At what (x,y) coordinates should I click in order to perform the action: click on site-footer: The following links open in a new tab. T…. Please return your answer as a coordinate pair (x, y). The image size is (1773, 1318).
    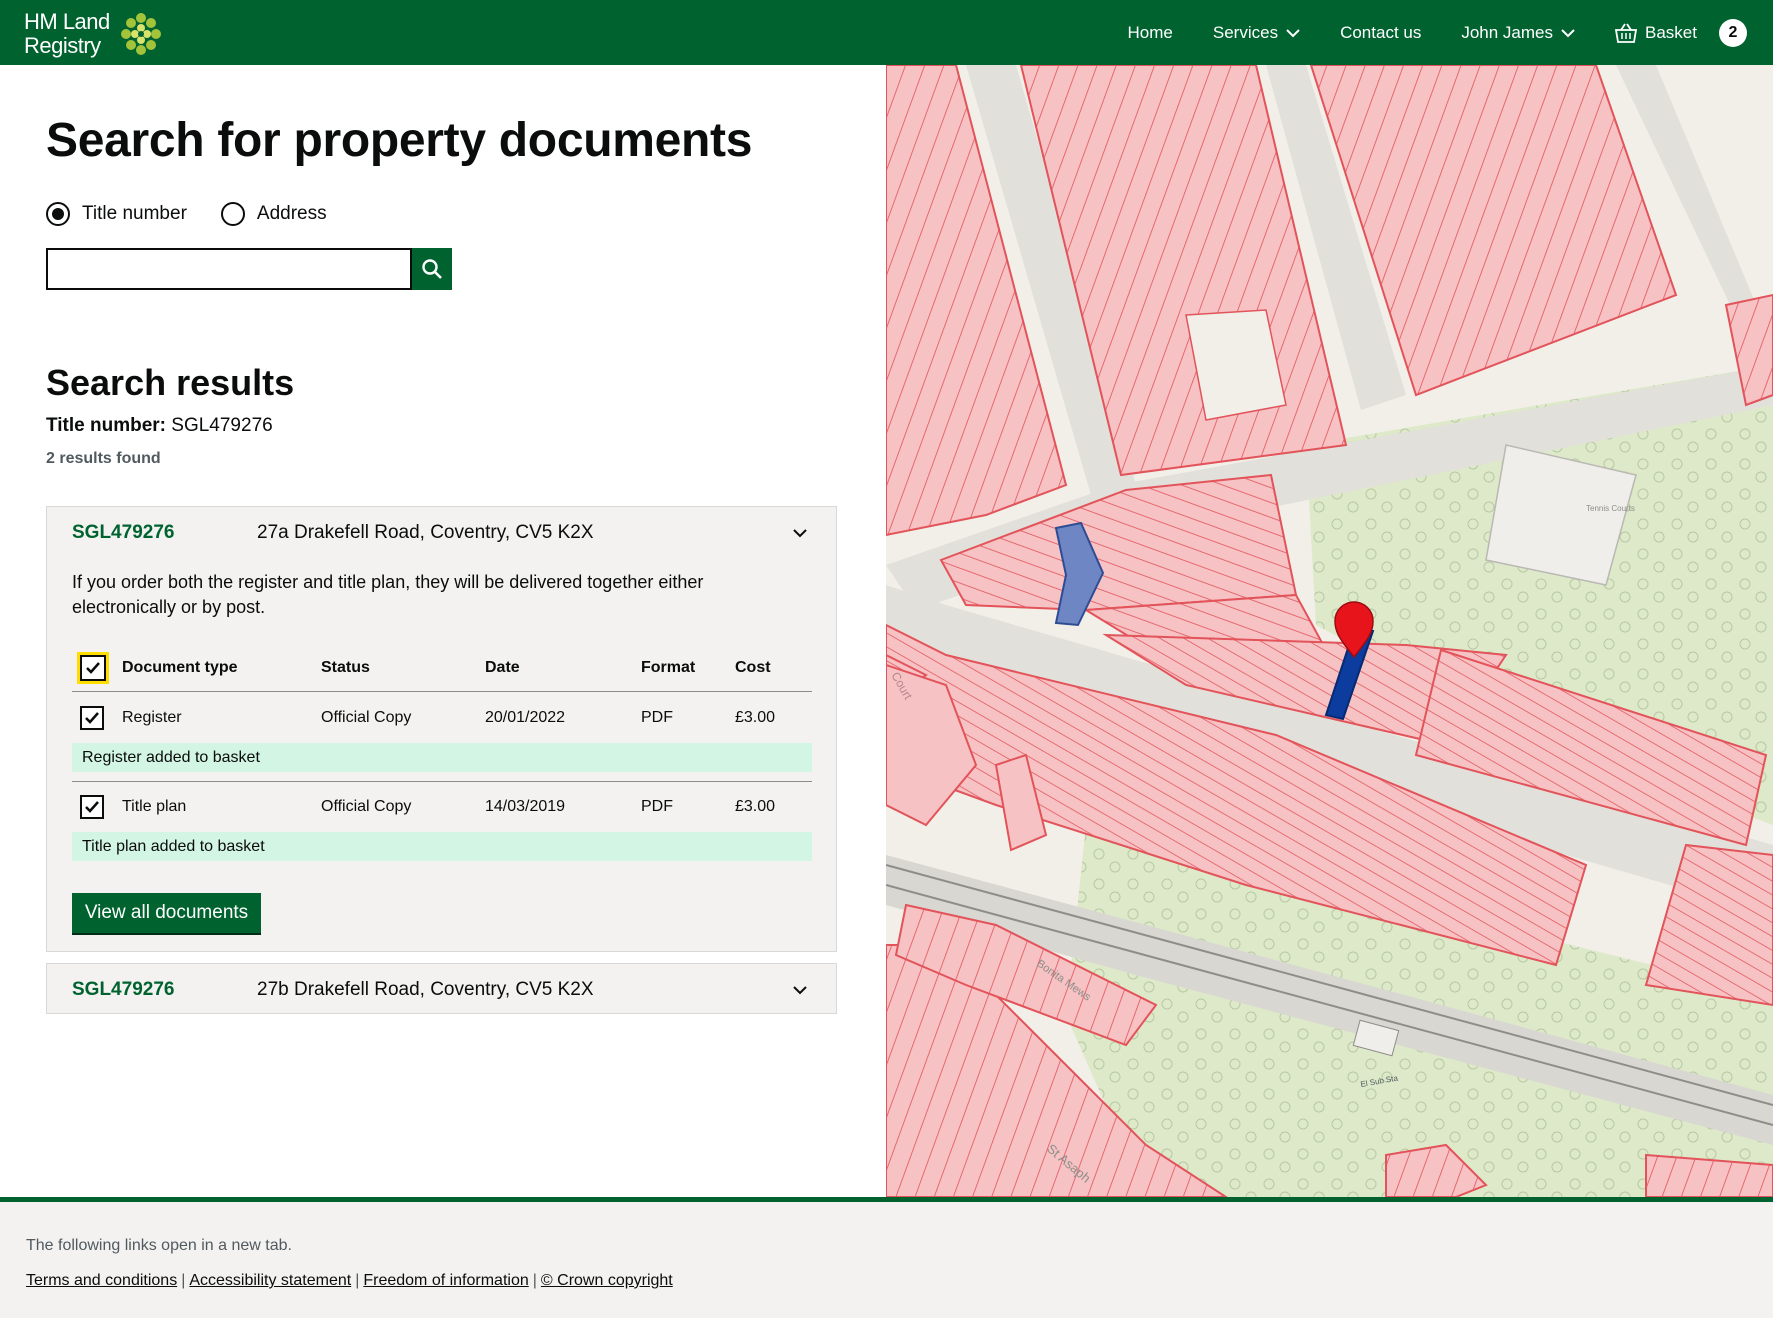
    Looking at the image, I should click on (886, 1257).